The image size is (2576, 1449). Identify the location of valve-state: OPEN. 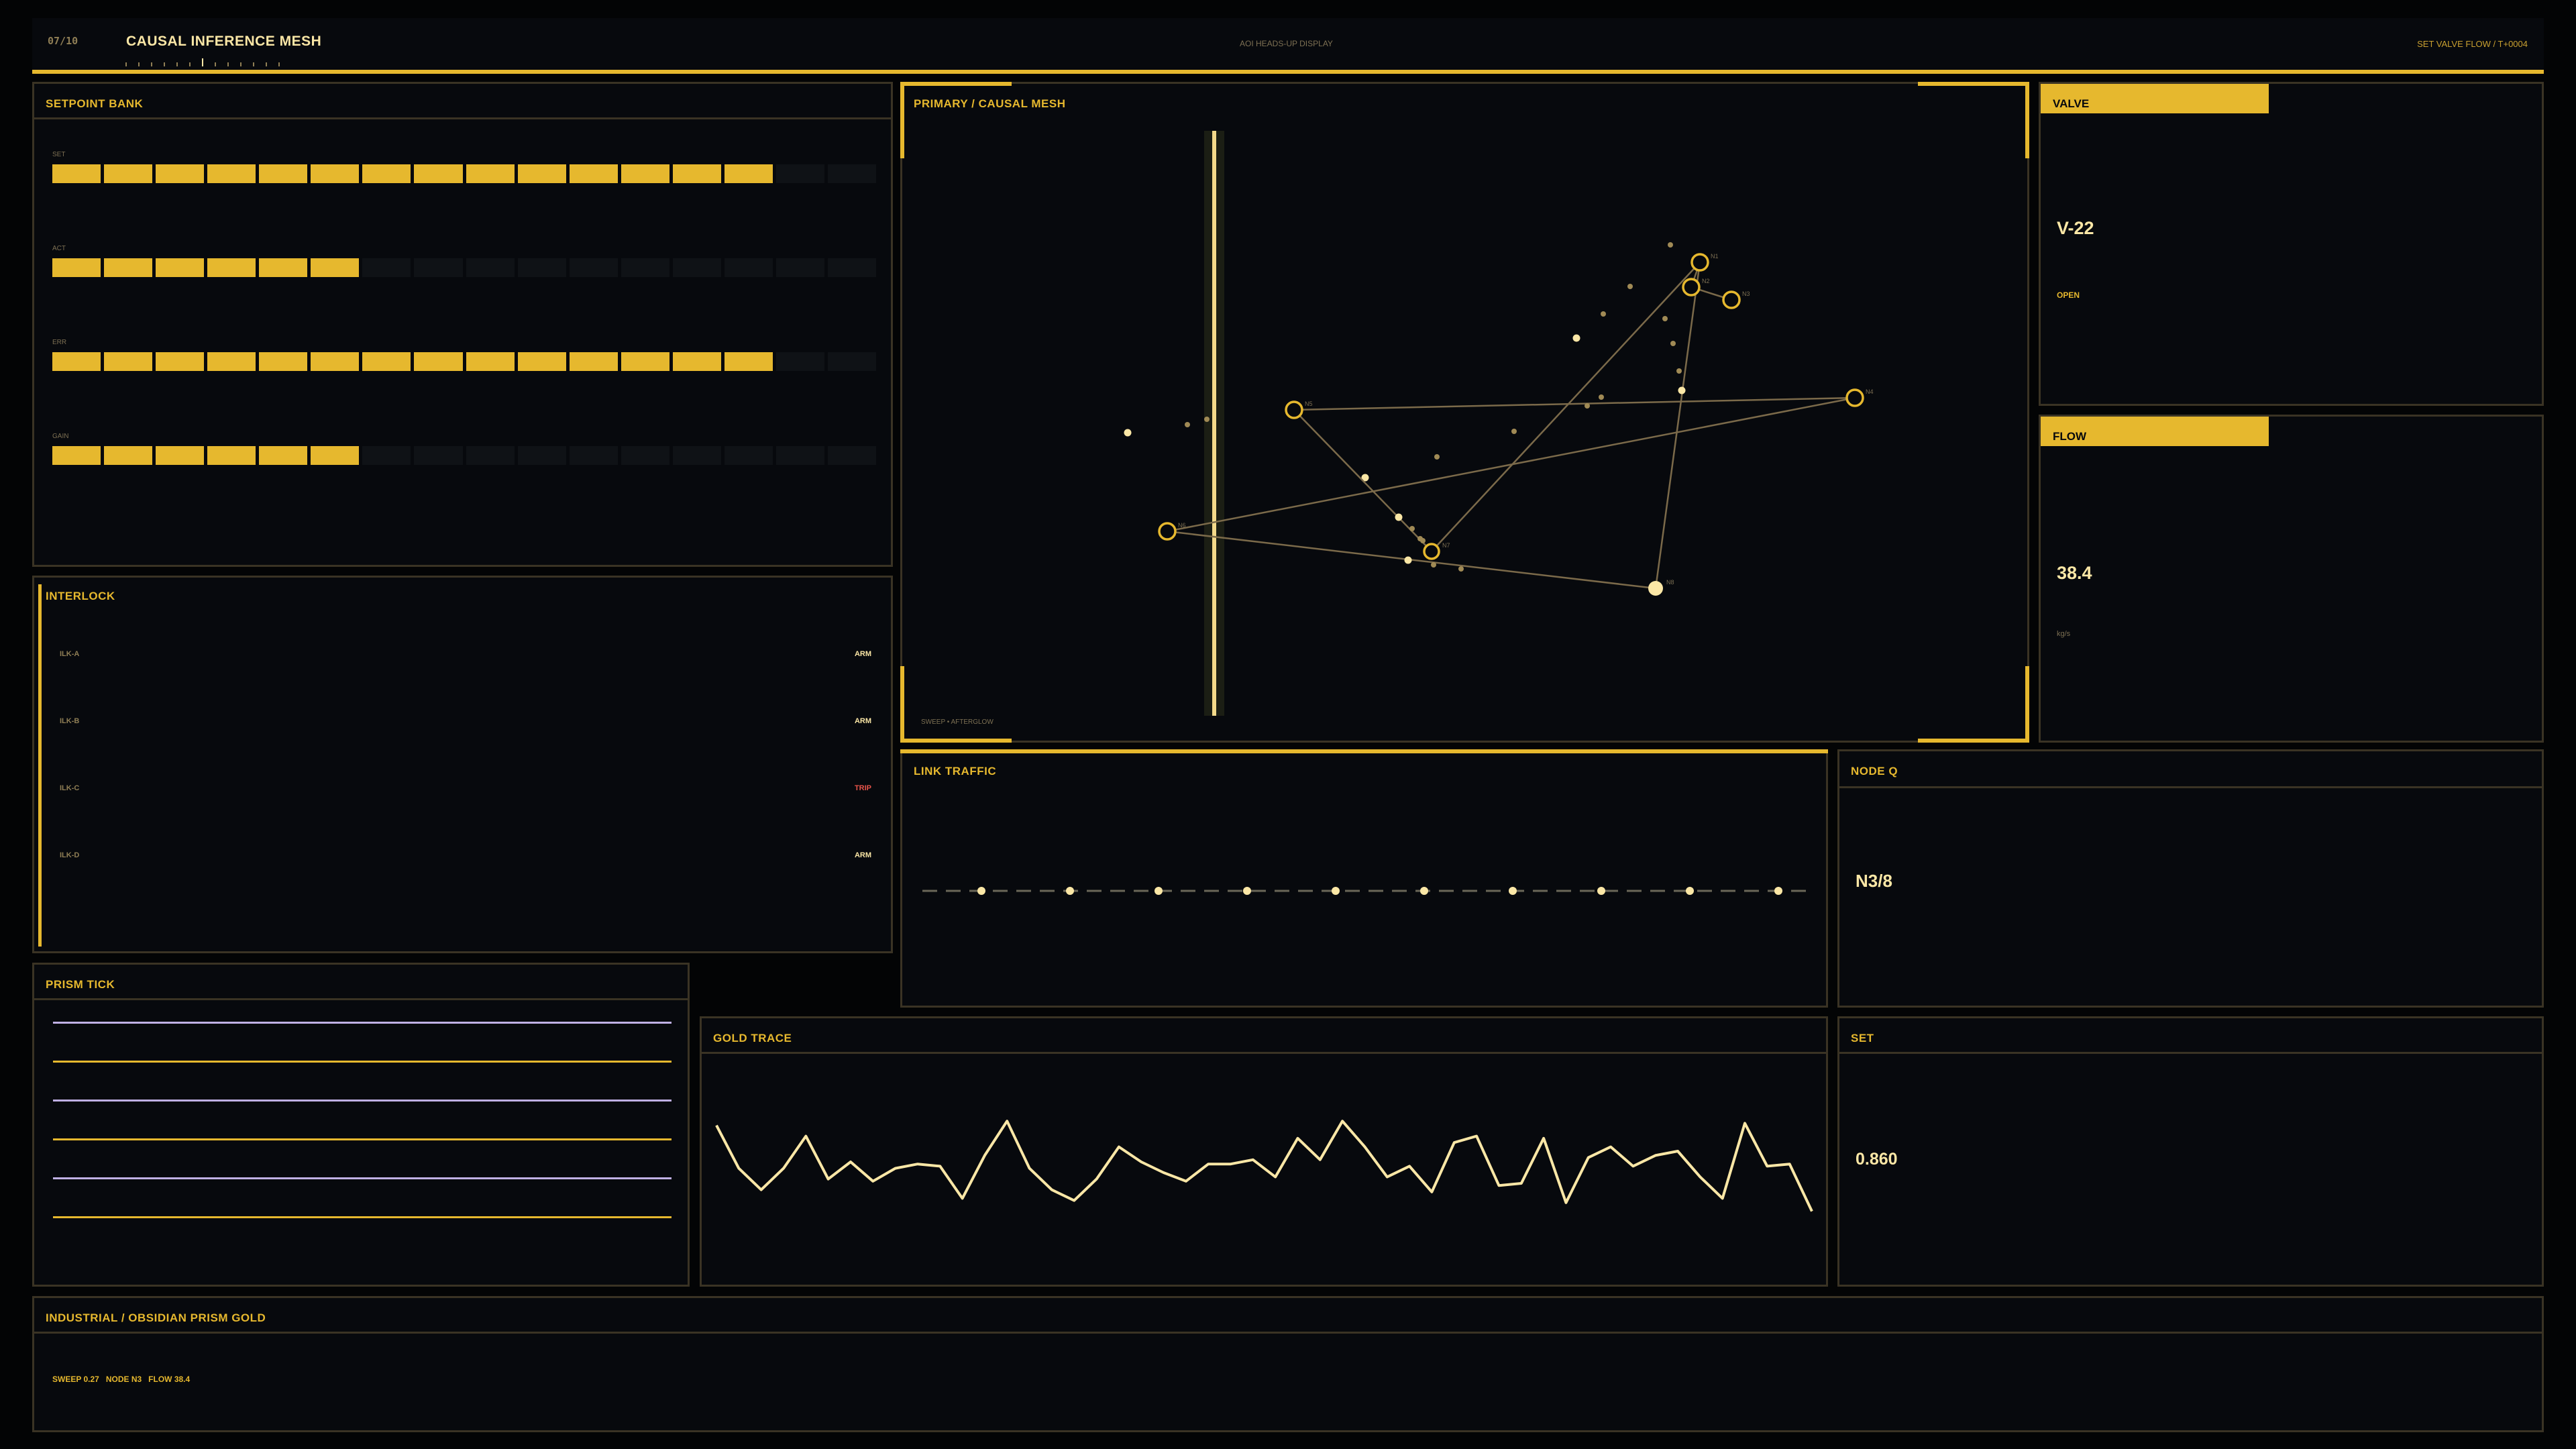
(2068, 295).